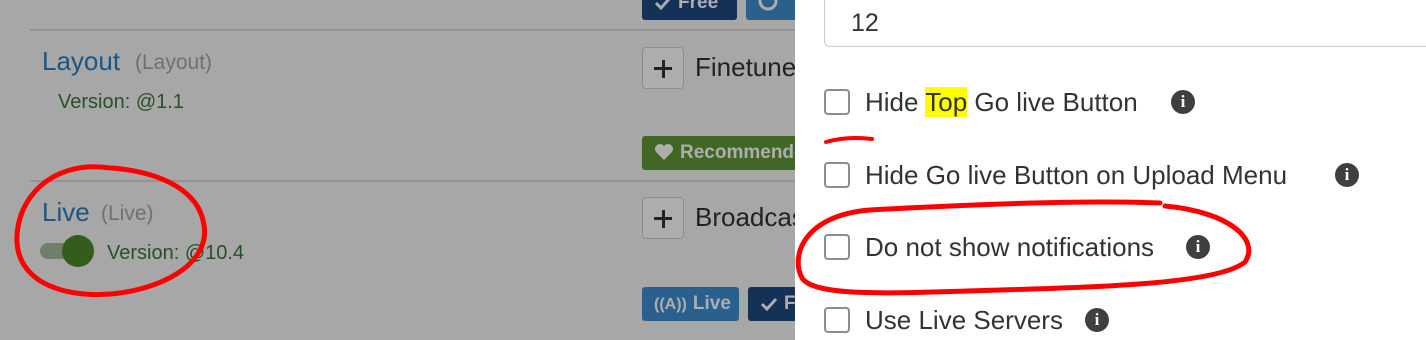 The width and height of the screenshot is (1426, 340). I want to click on option-label: Use Live Servers, so click(964, 320).